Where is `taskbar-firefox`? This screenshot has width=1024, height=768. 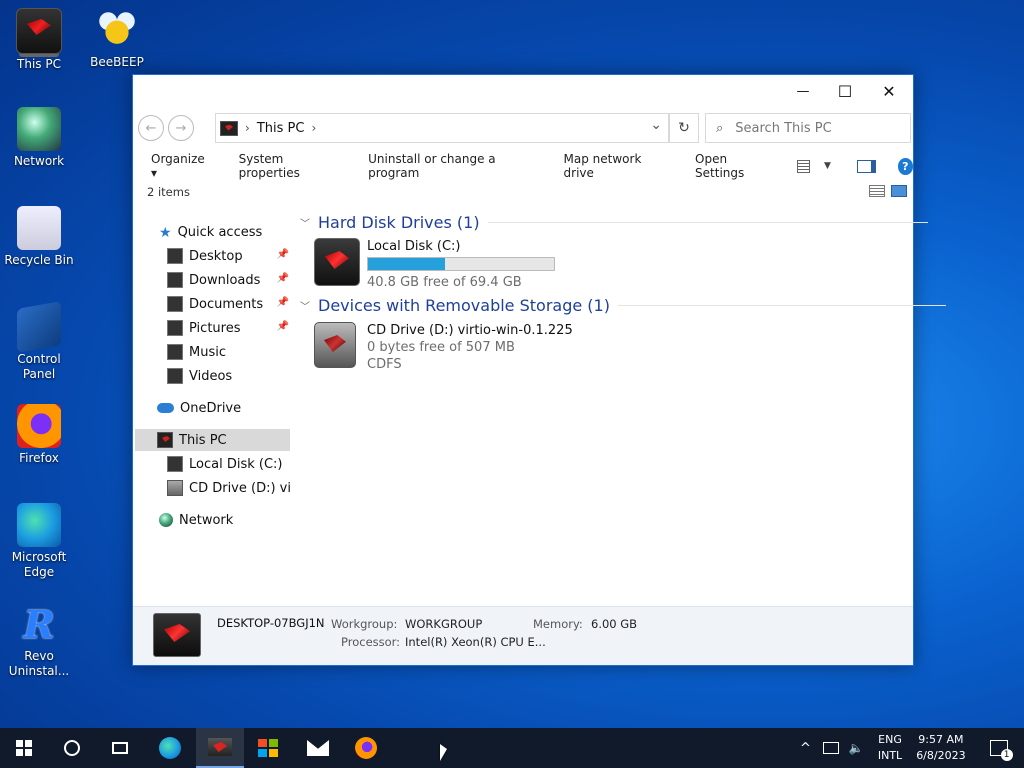
taskbar-firefox is located at coordinates (366, 748).